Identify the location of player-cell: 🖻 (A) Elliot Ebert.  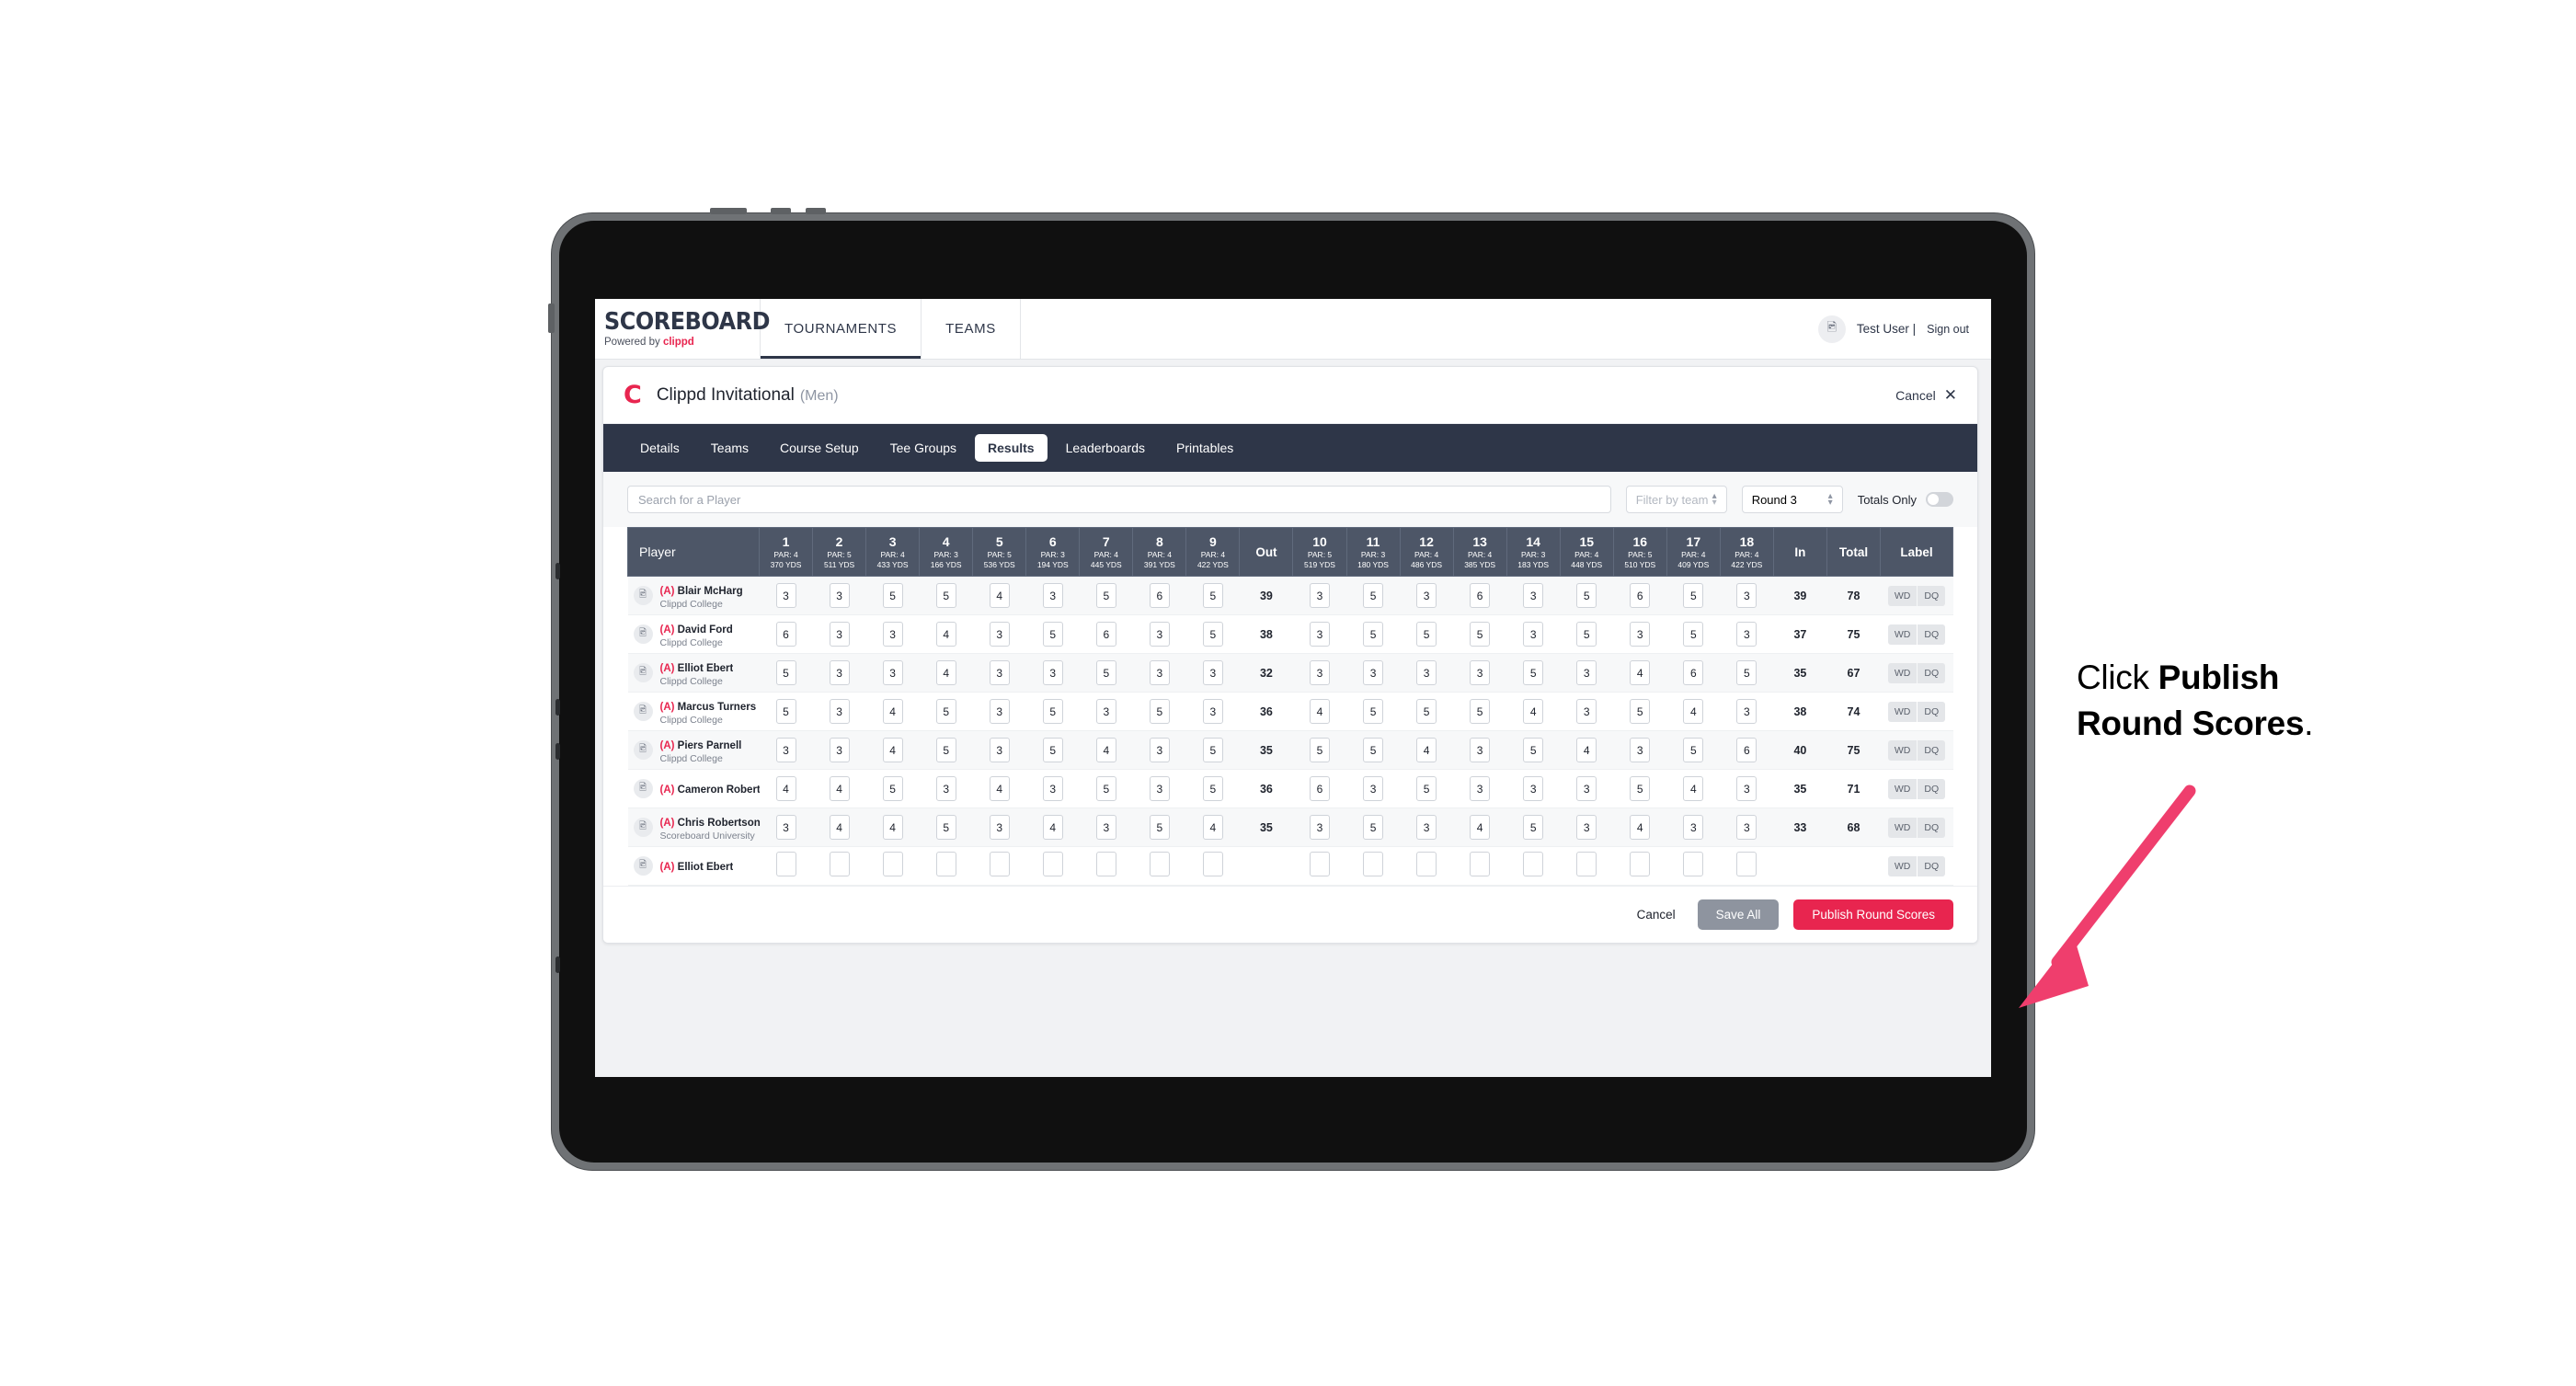
(694, 866).